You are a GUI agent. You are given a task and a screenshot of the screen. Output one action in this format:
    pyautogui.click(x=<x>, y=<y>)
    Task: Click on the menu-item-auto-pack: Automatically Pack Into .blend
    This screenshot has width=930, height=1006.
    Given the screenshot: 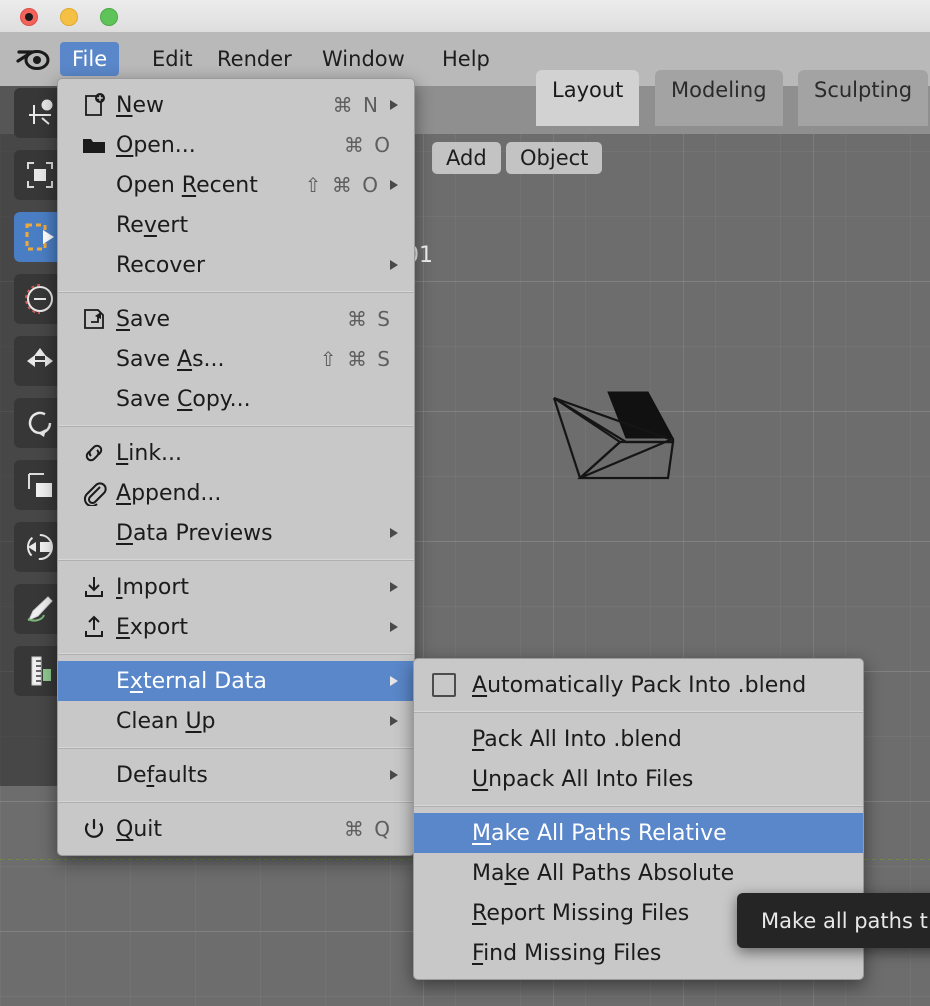 What is the action you would take?
    pyautogui.click(x=638, y=685)
    